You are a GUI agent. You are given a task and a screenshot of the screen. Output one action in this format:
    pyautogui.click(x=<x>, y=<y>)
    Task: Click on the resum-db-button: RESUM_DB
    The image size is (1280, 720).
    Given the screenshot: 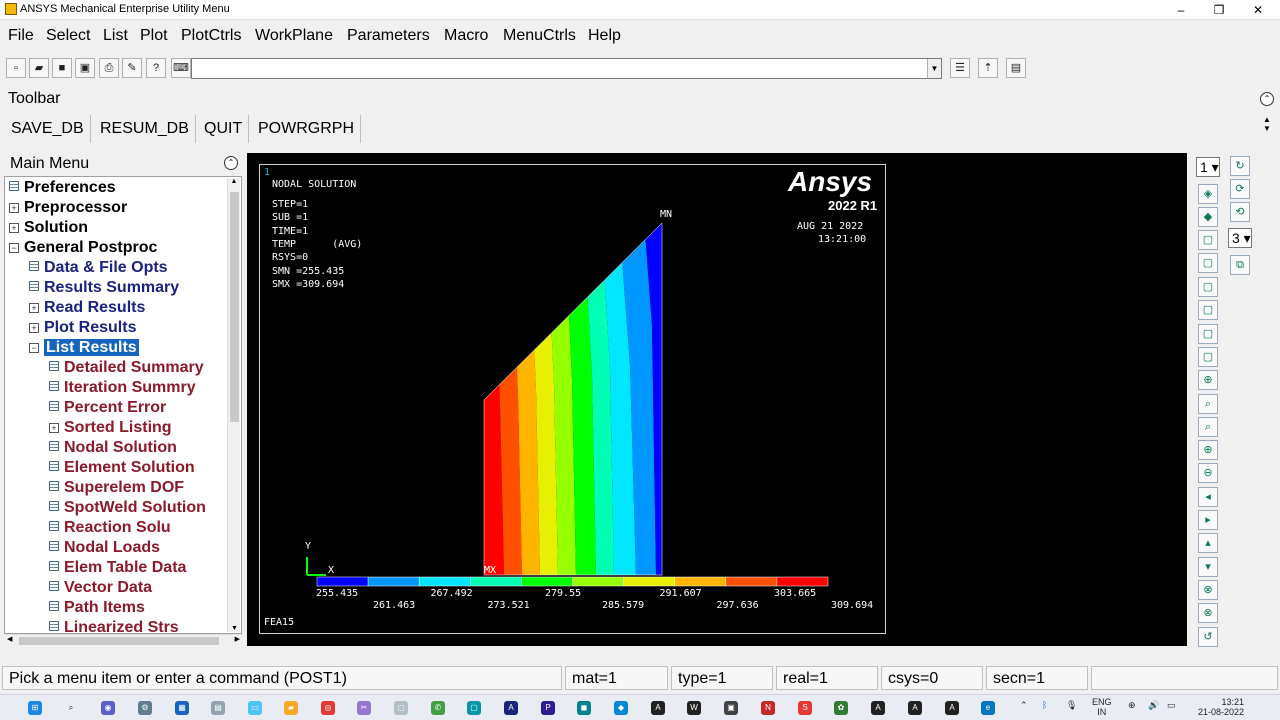 What is the action you would take?
    pyautogui.click(x=145, y=129)
    